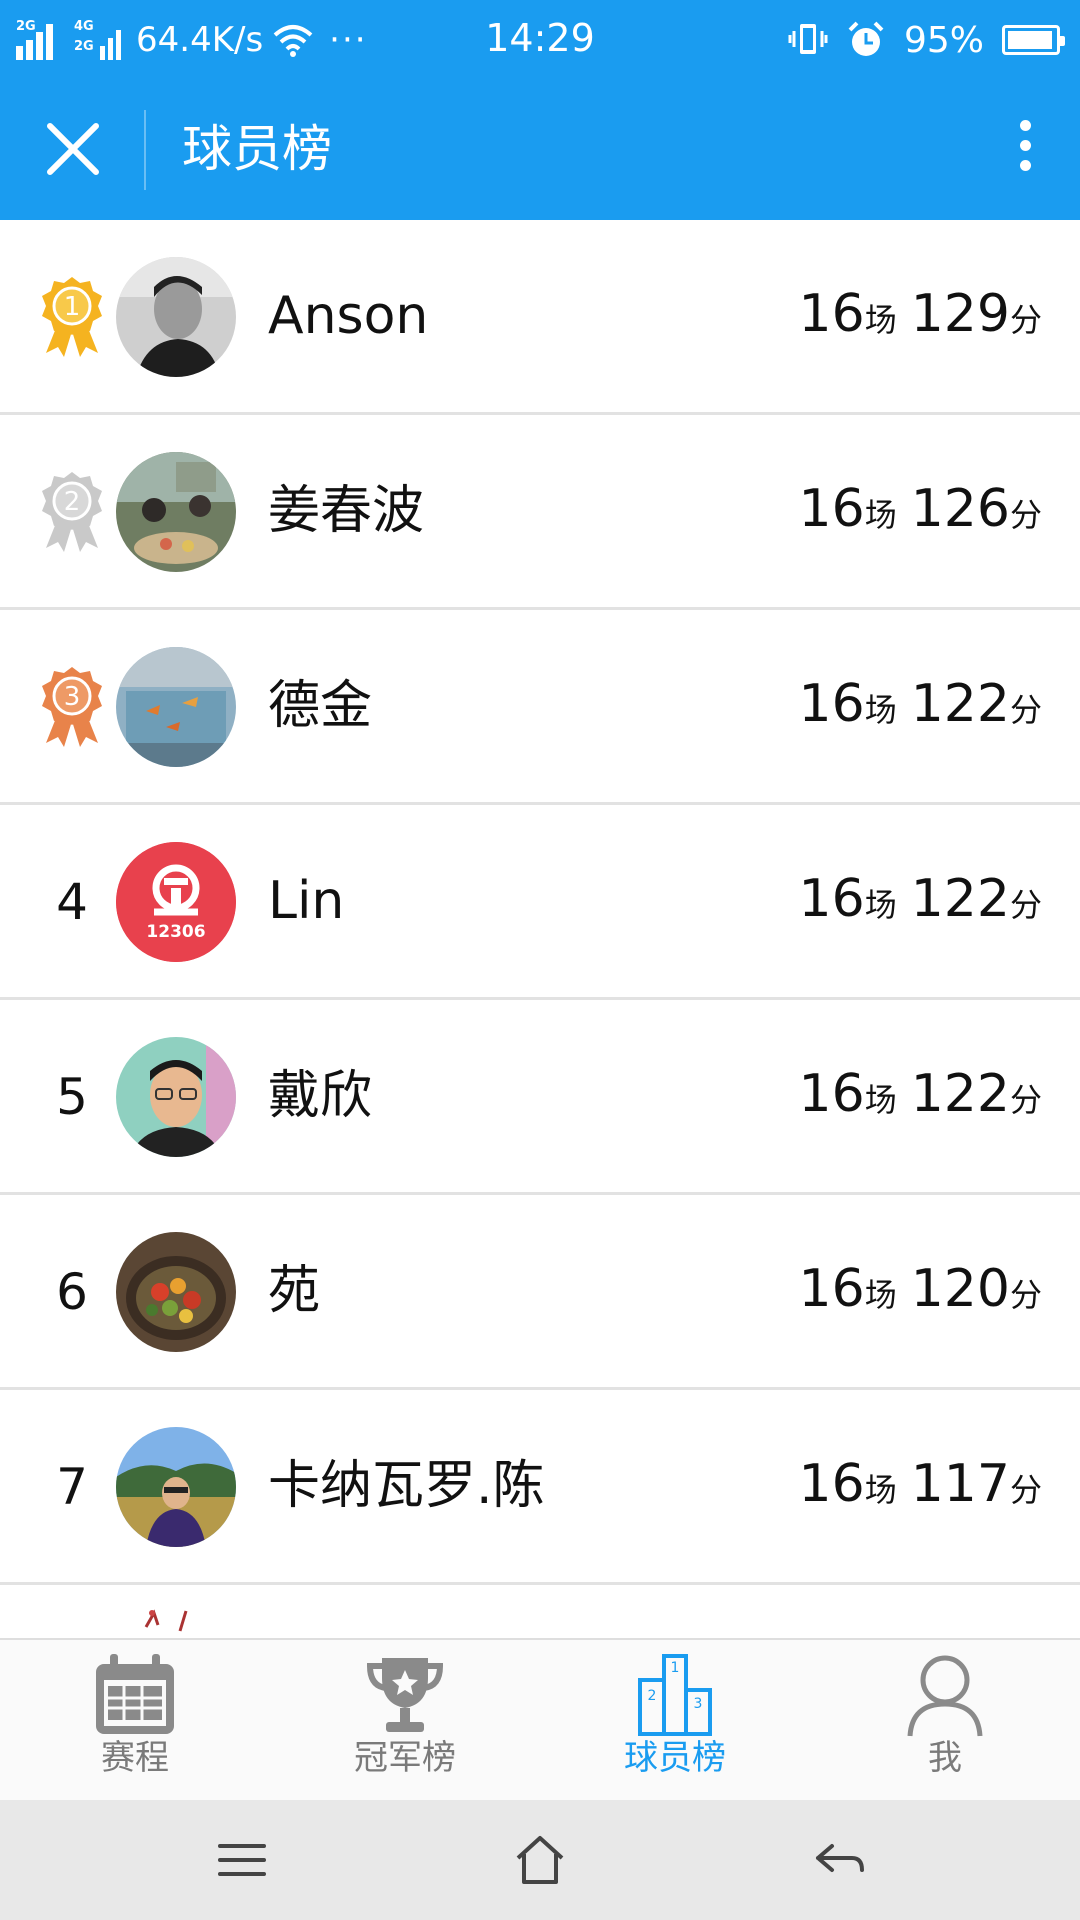  I want to click on vibrate-icon, so click(808, 39).